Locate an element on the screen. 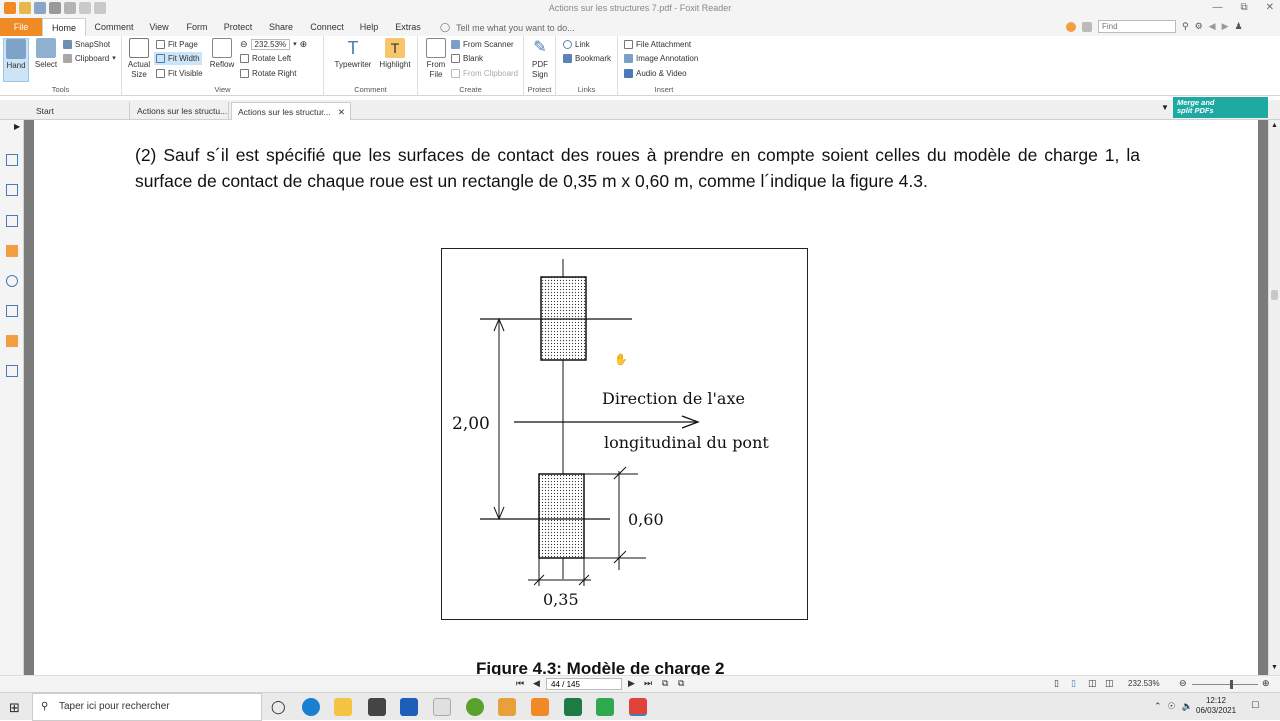 The image size is (1280, 721). scroll-down-icon: ▼ is located at coordinates (1274, 667).